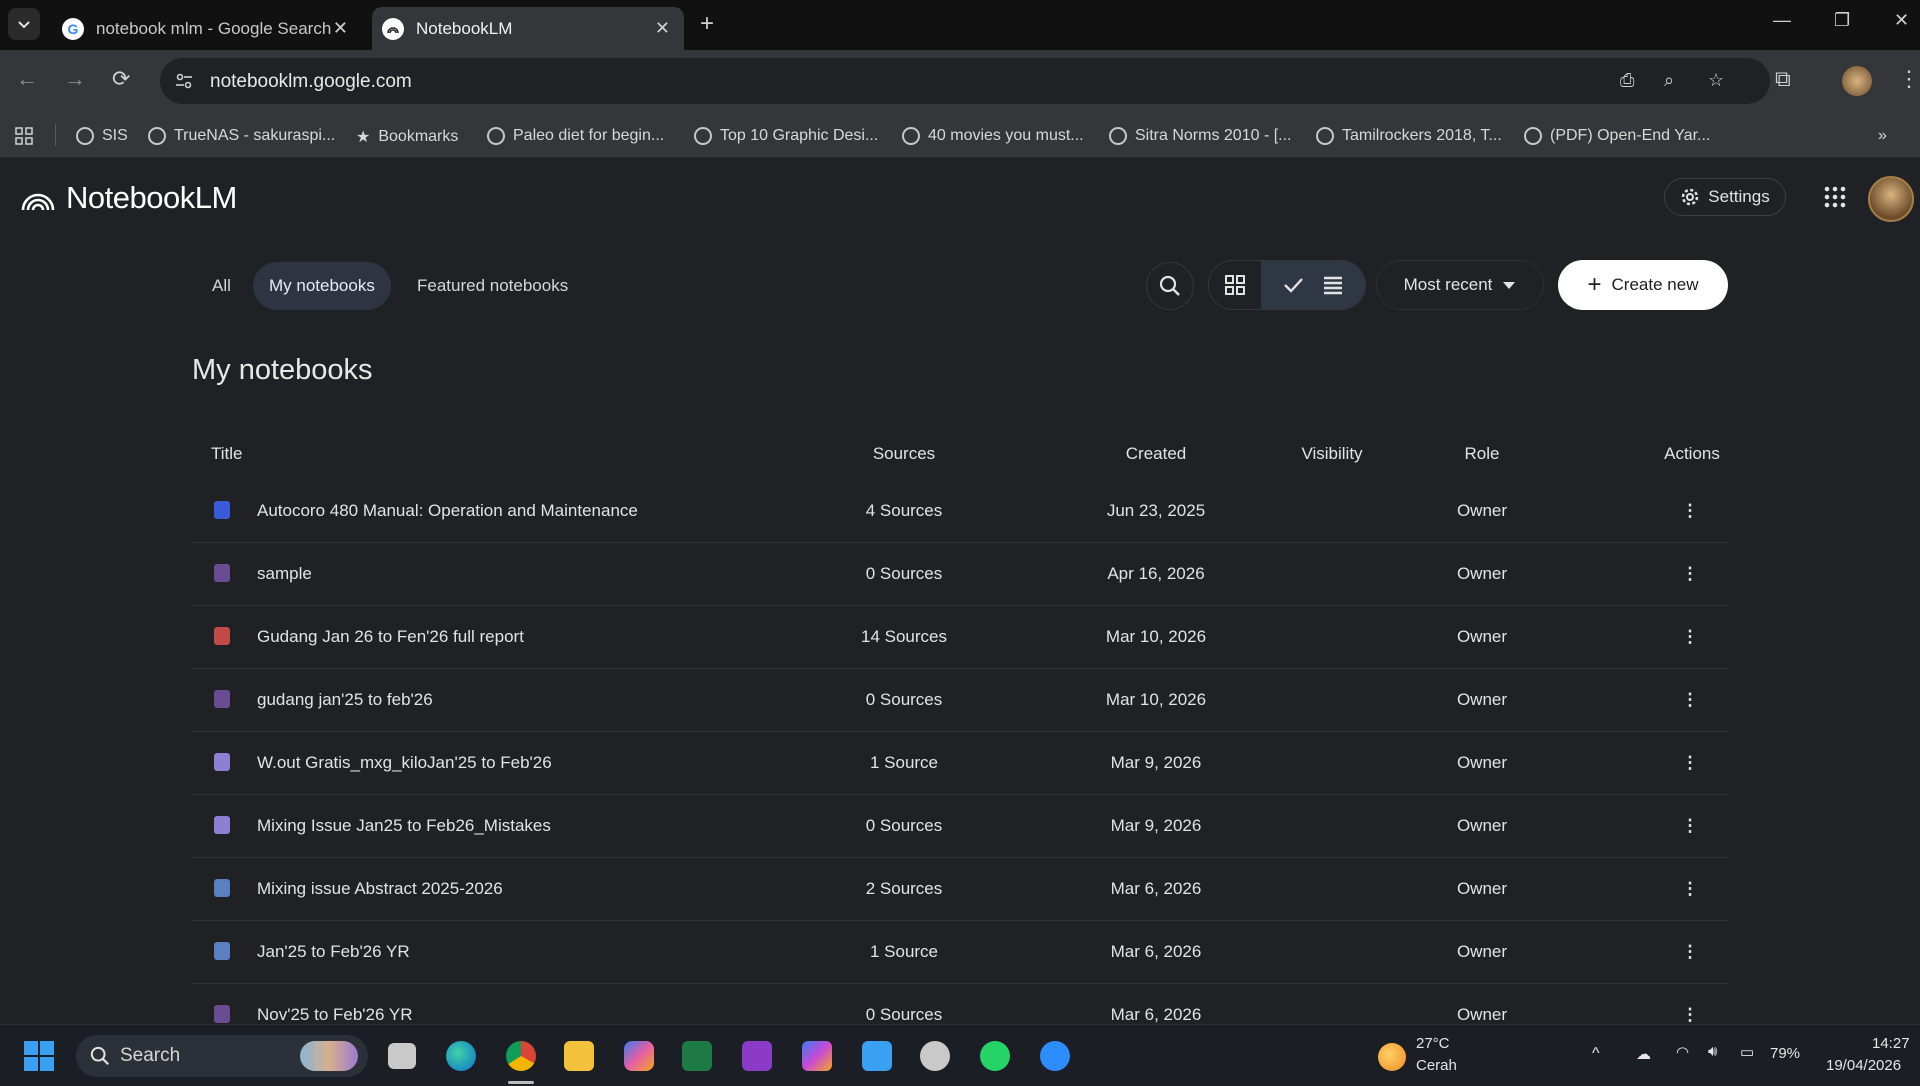 The width and height of the screenshot is (1920, 1086). I want to click on back-icon: ←, so click(27, 79).